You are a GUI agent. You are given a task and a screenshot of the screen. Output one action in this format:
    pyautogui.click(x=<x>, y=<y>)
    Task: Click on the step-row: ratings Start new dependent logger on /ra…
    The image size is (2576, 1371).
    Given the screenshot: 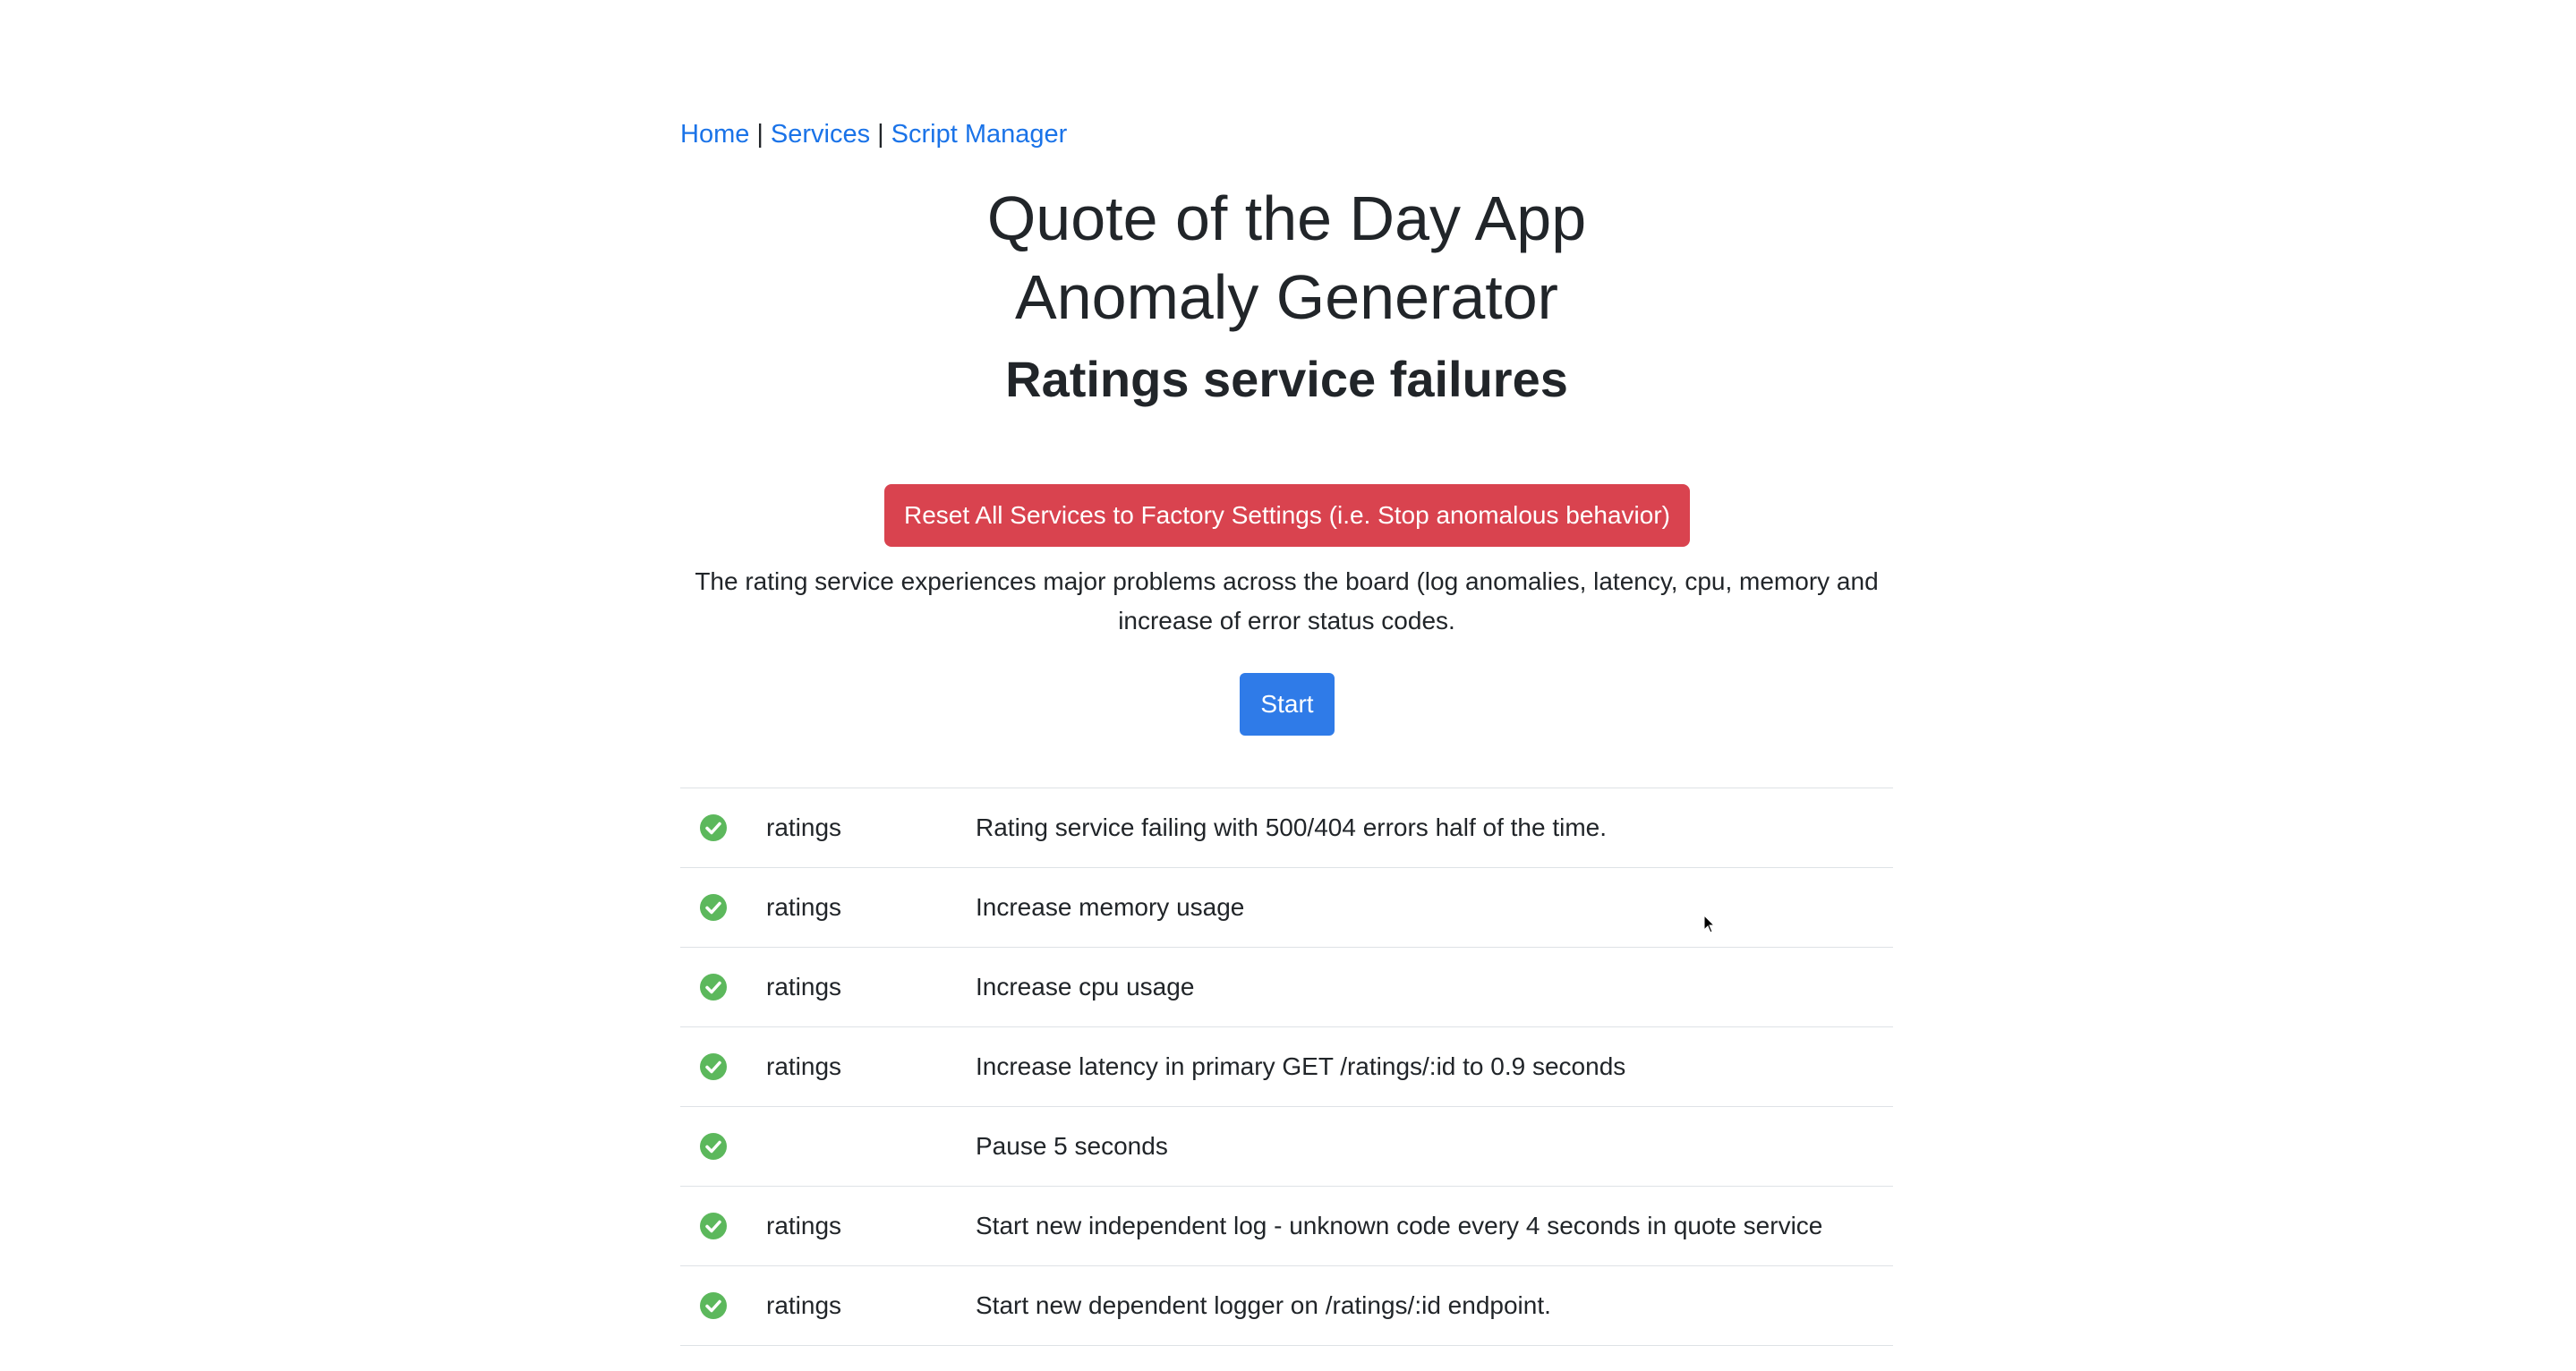 What is the action you would take?
    pyautogui.click(x=1286, y=1306)
    